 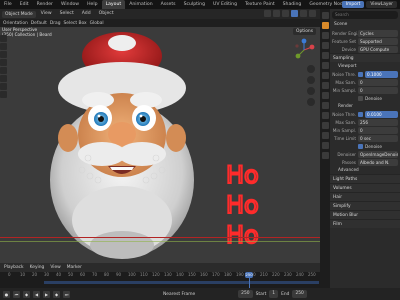 I want to click on viewport-denoise-checkbox, so click(x=360, y=98).